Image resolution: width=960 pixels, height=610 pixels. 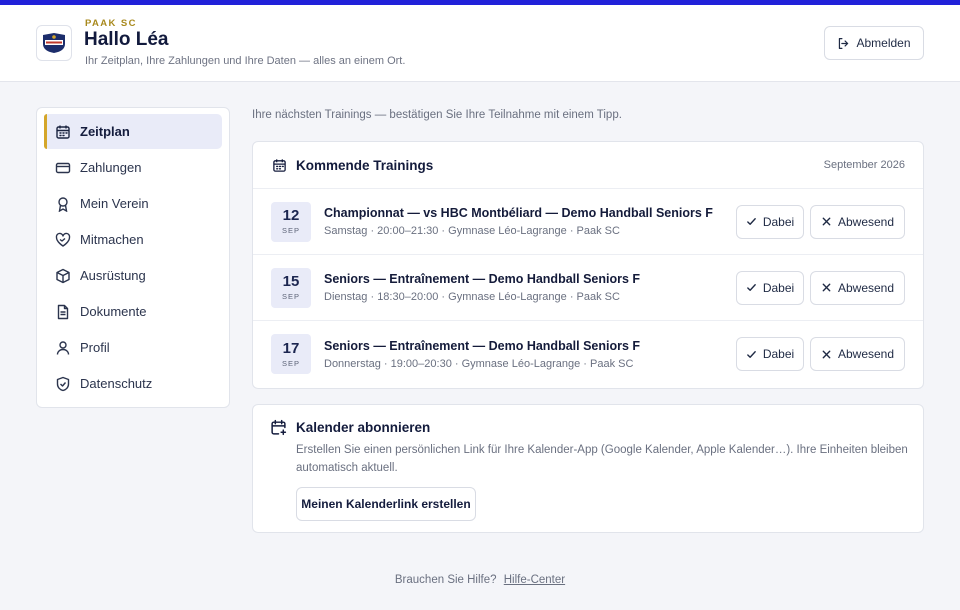 What do you see at coordinates (386, 504) in the screenshot?
I see `create-calendar-link-button: Meinen Kalenderlink erstellen` at bounding box center [386, 504].